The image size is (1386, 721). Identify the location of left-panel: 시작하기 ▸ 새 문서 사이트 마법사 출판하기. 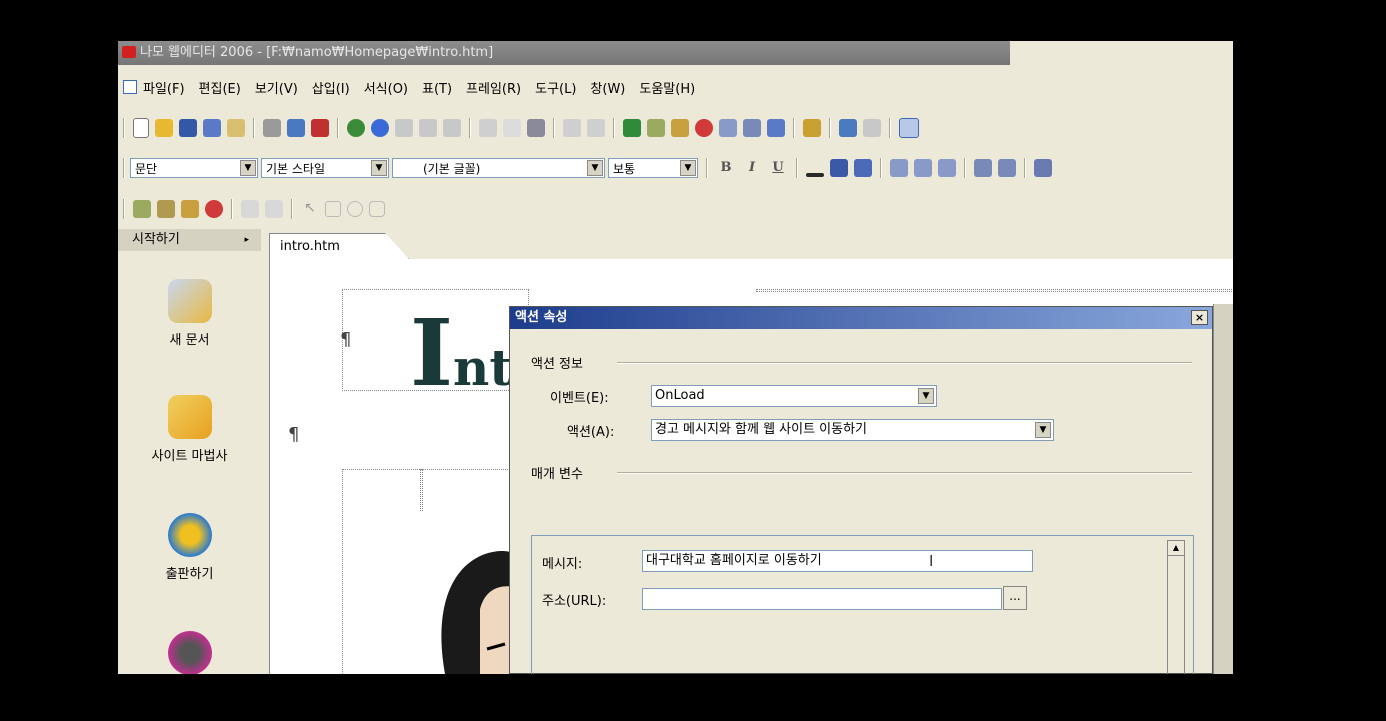
(189, 451).